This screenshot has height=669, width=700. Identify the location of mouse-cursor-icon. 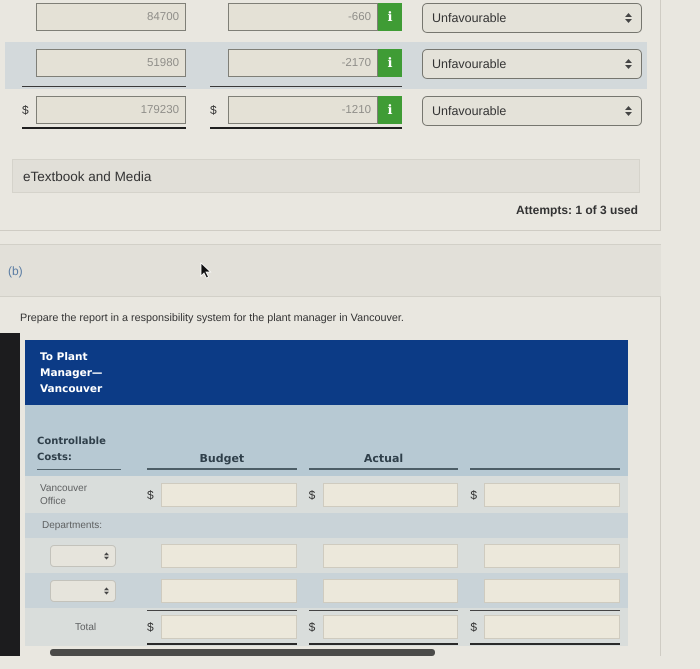
(206, 270).